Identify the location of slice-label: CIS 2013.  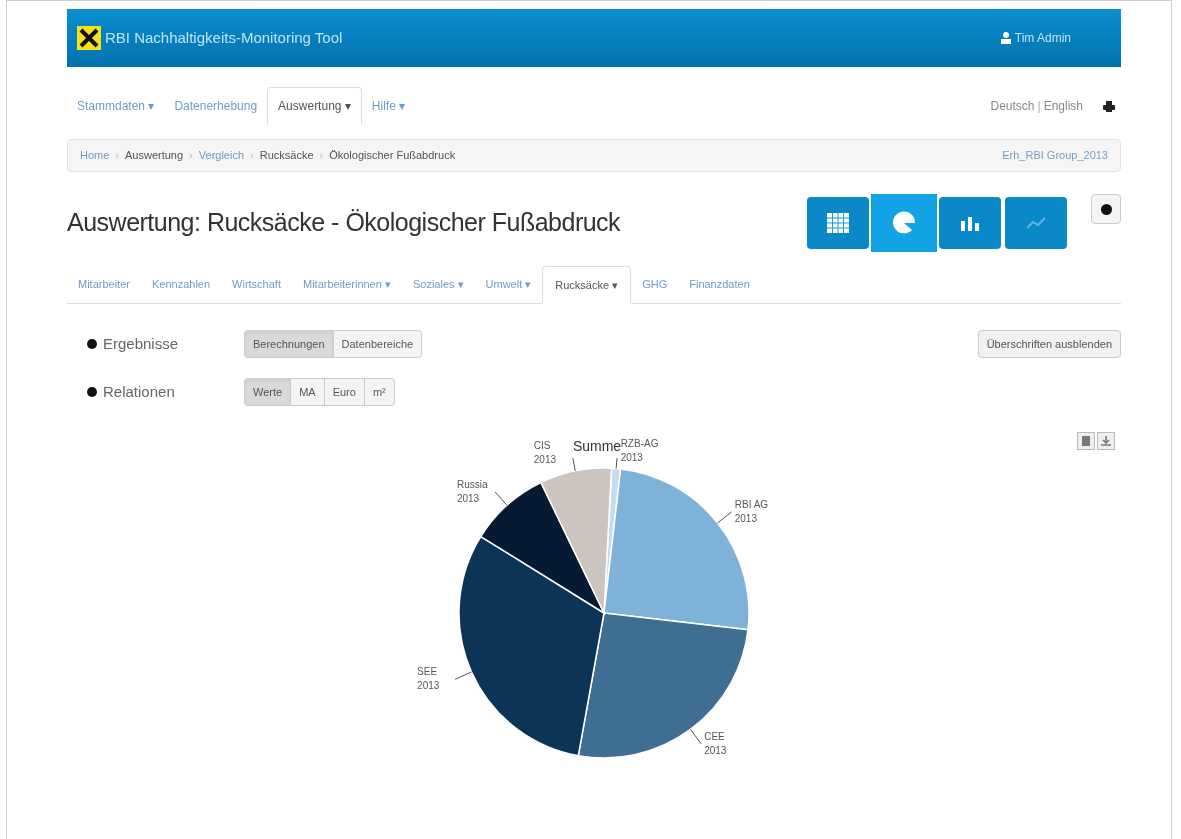
(545, 453).